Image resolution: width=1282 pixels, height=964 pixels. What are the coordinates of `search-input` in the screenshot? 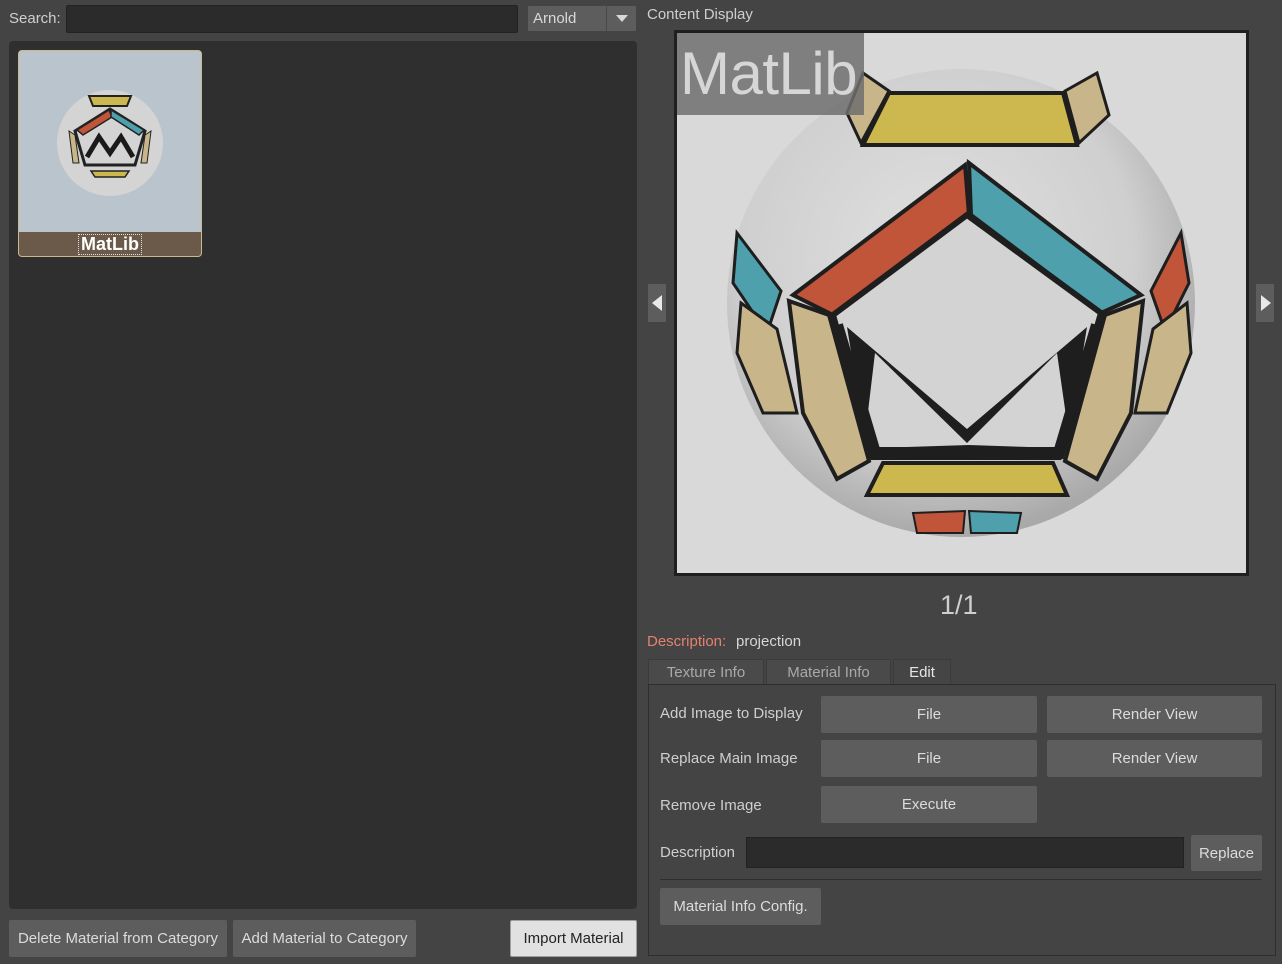 It's located at (292, 19).